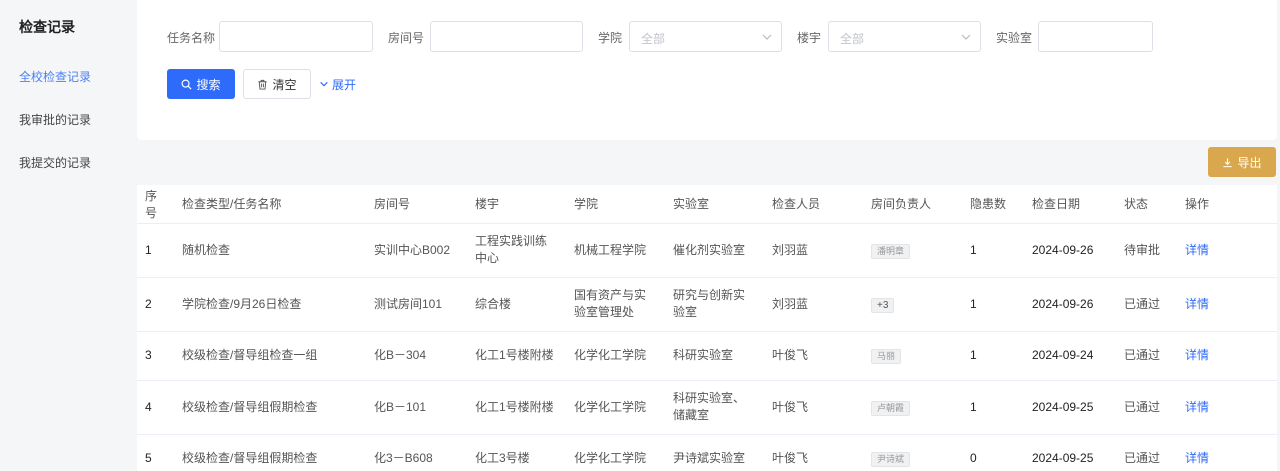 This screenshot has height=471, width=1280. I want to click on room-number: 化3－B608, so click(416, 452).